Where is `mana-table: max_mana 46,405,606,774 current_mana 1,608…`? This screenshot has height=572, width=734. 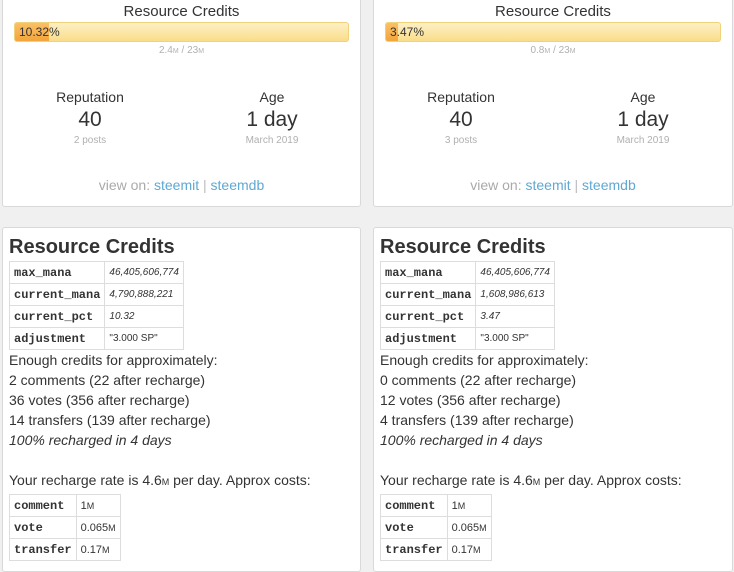 mana-table: max_mana 46,405,606,774 current_mana 1,608… is located at coordinates (467, 305).